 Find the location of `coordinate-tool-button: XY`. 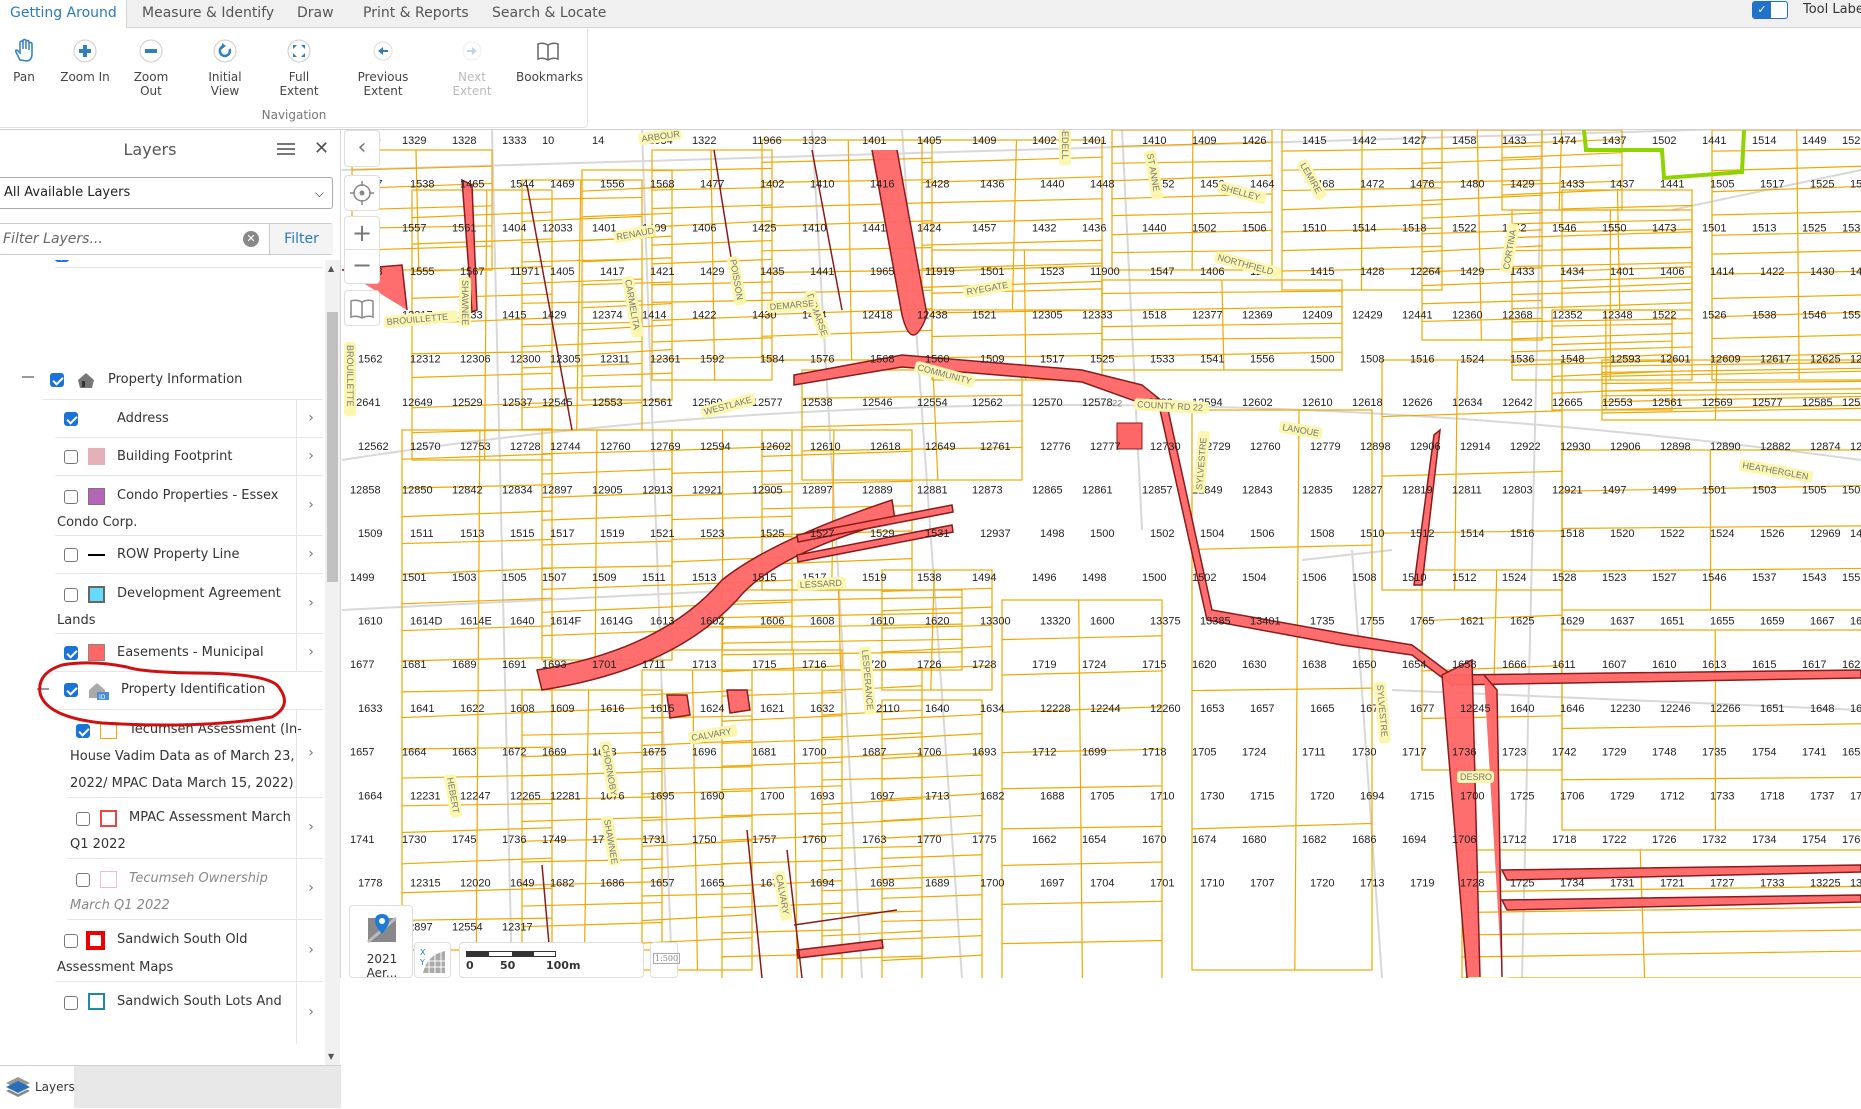

coordinate-tool-button: XY is located at coordinates (432, 960).